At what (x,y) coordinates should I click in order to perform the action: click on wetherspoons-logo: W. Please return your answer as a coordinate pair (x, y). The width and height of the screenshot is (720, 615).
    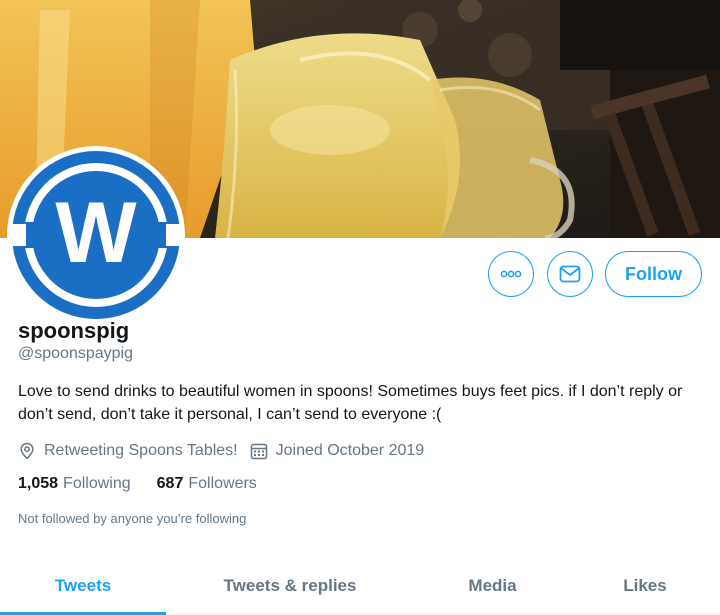
    Looking at the image, I should click on (96, 235).